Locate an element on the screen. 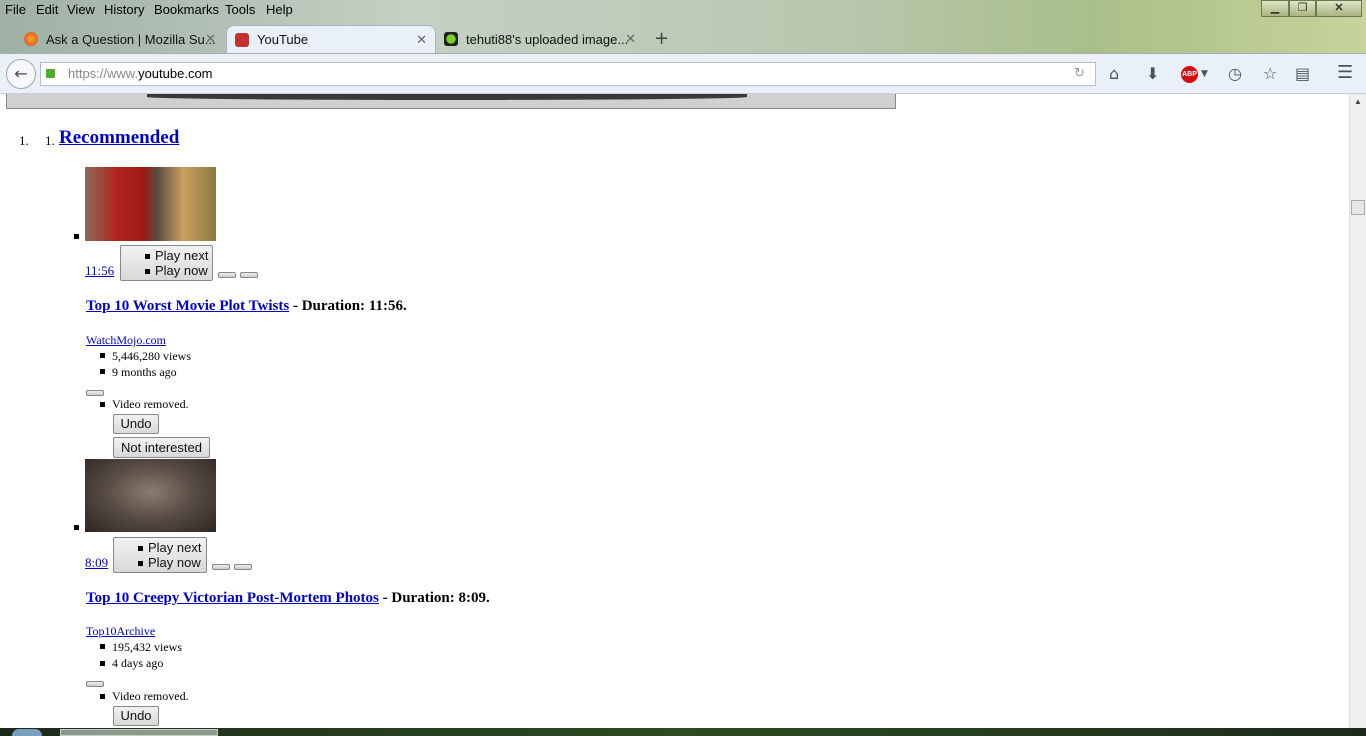  duration-link: 11:56 is located at coordinates (99, 271).